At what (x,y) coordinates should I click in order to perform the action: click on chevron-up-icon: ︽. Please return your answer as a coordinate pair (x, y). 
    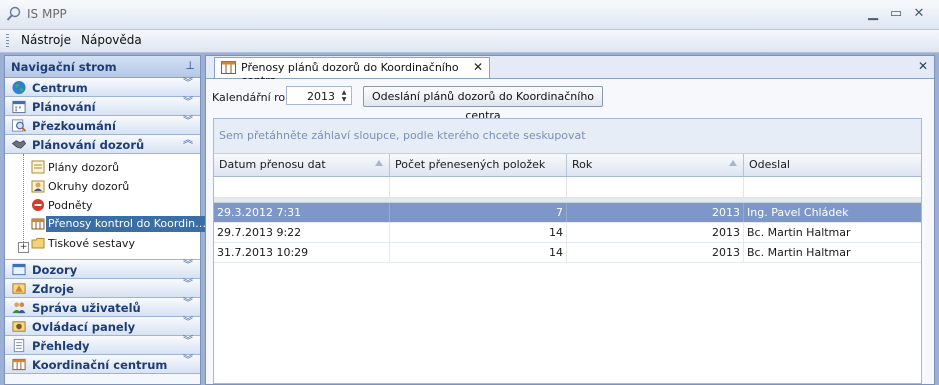
    Looking at the image, I should click on (188, 140).